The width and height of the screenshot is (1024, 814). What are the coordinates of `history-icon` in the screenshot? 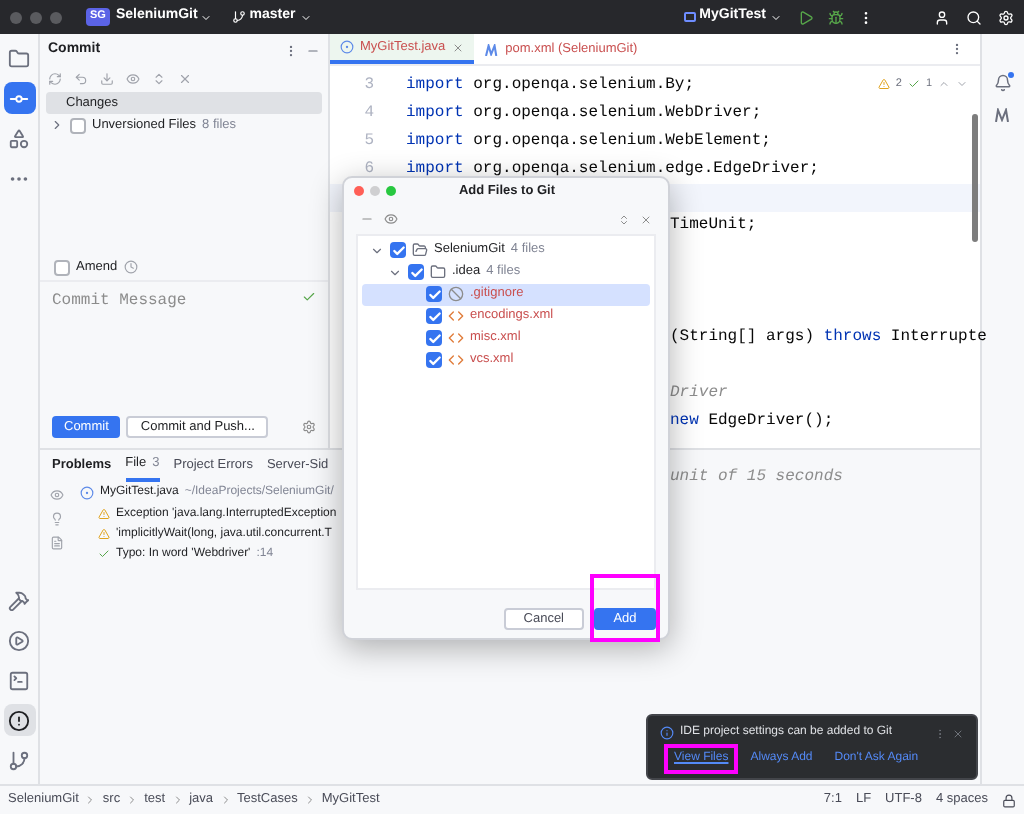 It's located at (130, 267).